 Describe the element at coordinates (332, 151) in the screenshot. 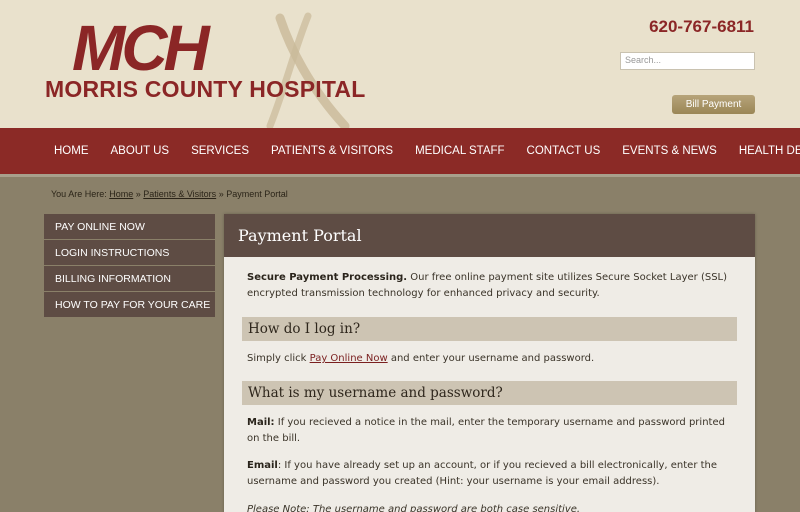

I see `nav-patients-visitors: PATIENTS & VISITORS` at that location.